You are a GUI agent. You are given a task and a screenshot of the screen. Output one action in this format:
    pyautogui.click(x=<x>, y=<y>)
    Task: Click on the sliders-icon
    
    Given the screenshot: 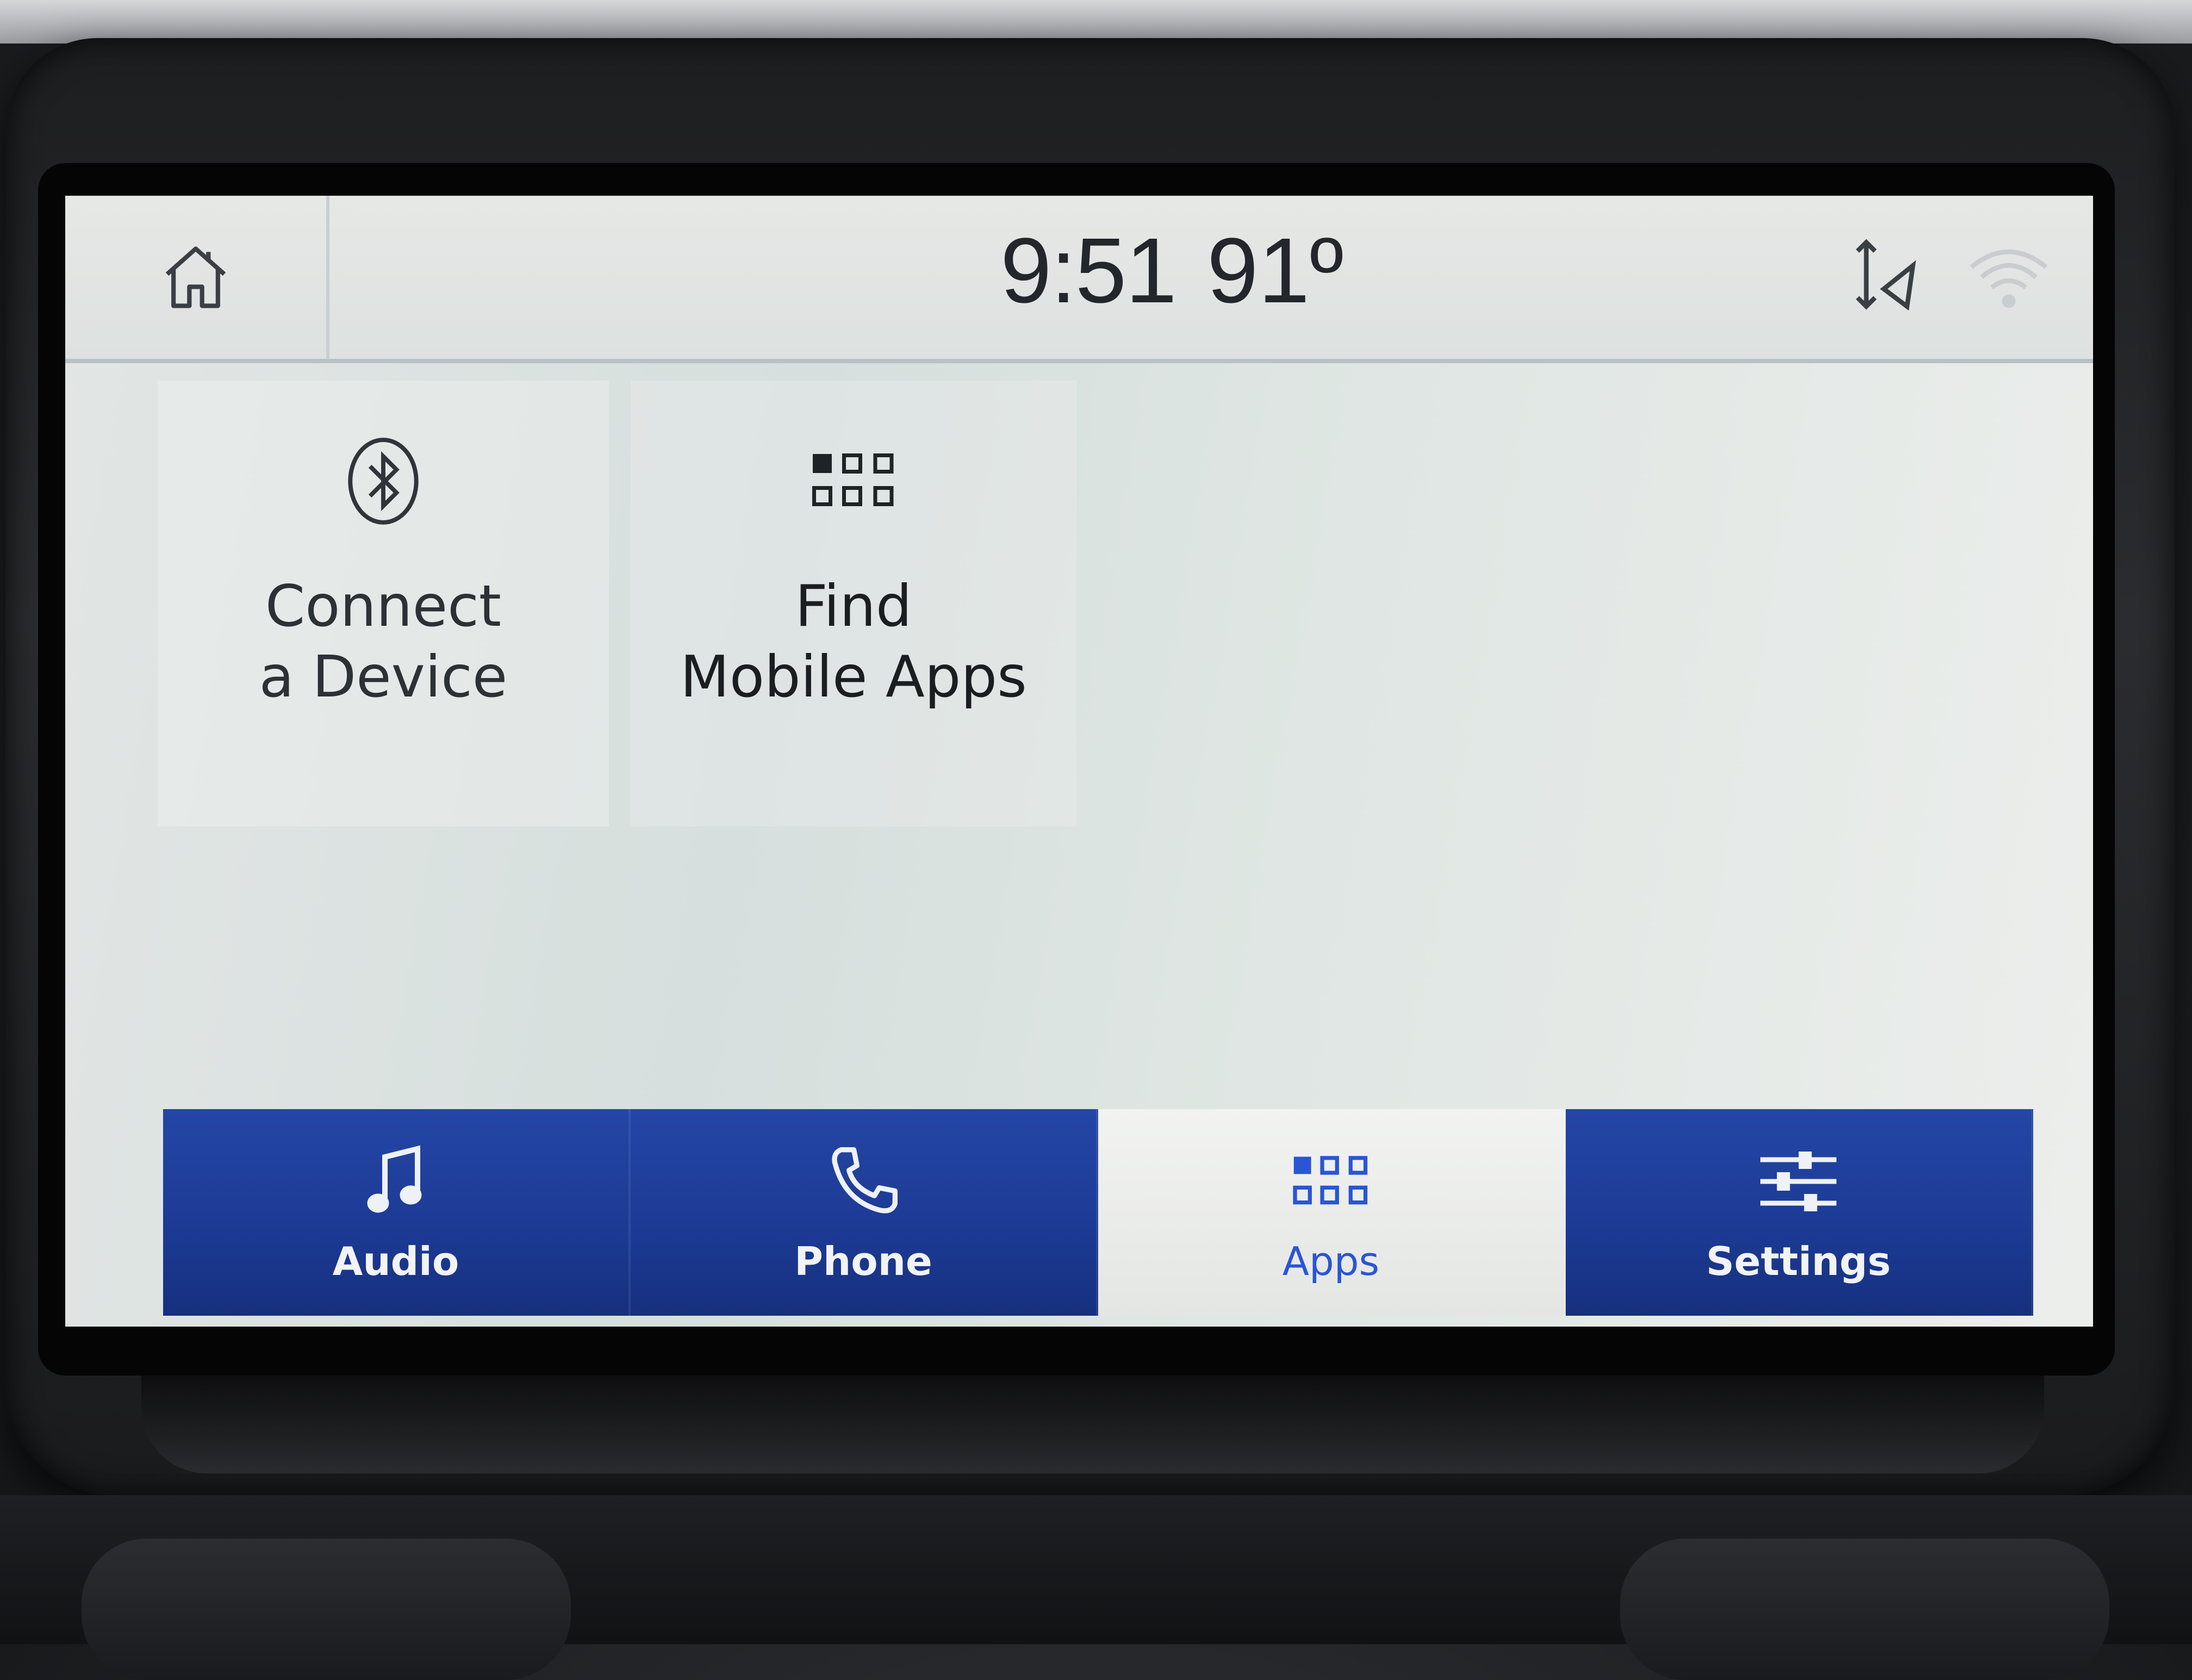 What is the action you would take?
    pyautogui.click(x=1798, y=1181)
    